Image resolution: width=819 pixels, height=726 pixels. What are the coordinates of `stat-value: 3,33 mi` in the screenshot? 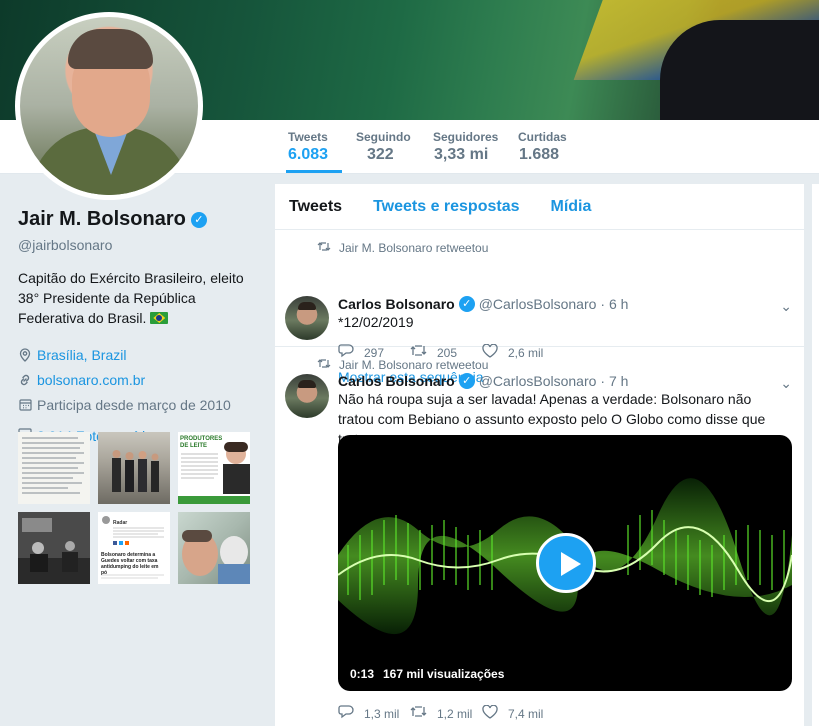 It's located at (461, 154).